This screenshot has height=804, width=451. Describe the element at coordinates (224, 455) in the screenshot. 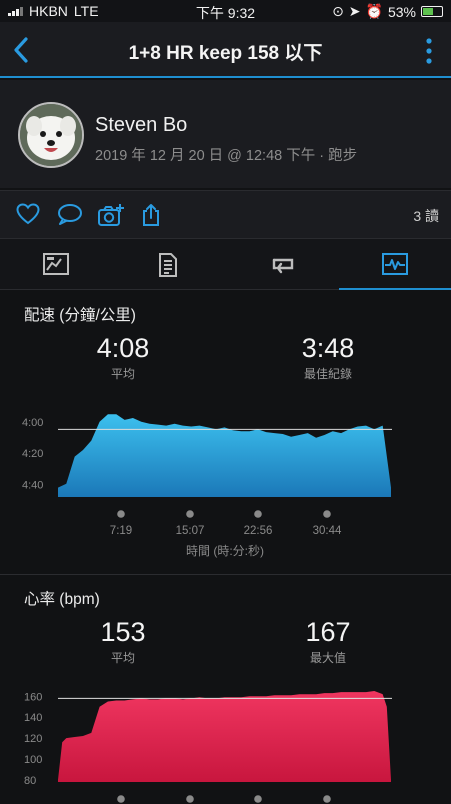

I see `pace-area` at that location.